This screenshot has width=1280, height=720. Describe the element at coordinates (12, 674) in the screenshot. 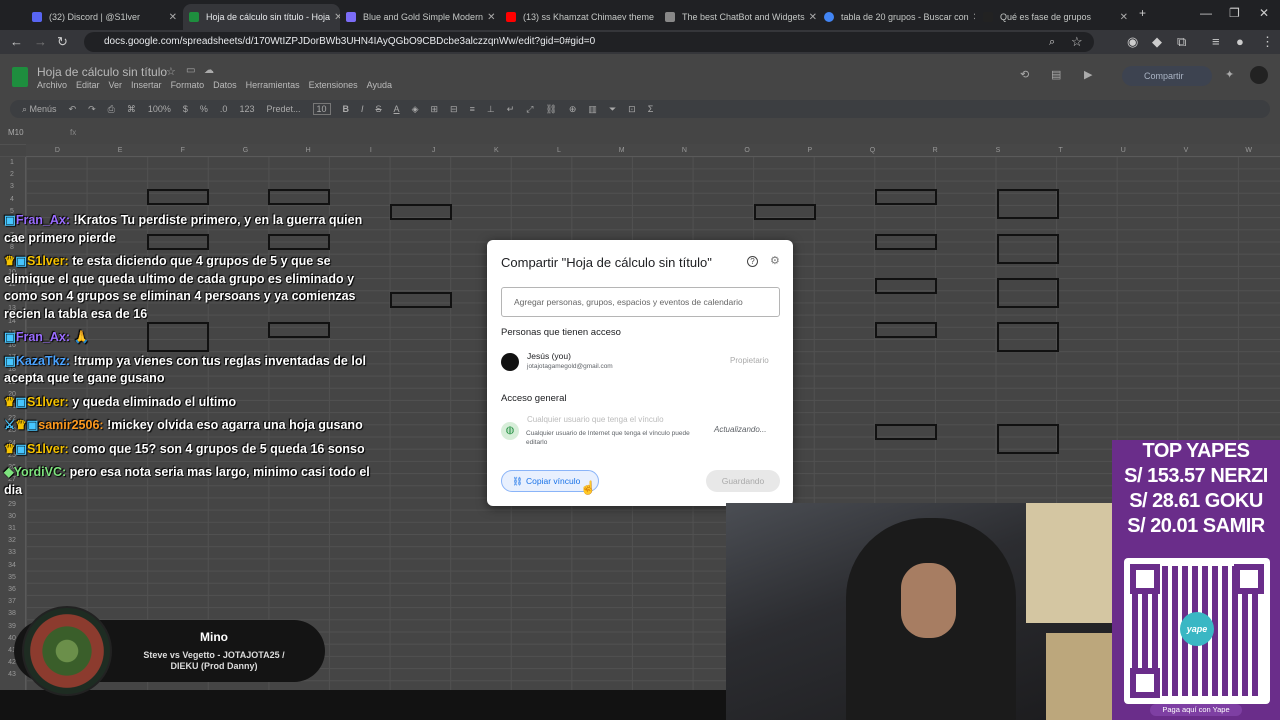

I see `row-header: 43` at that location.